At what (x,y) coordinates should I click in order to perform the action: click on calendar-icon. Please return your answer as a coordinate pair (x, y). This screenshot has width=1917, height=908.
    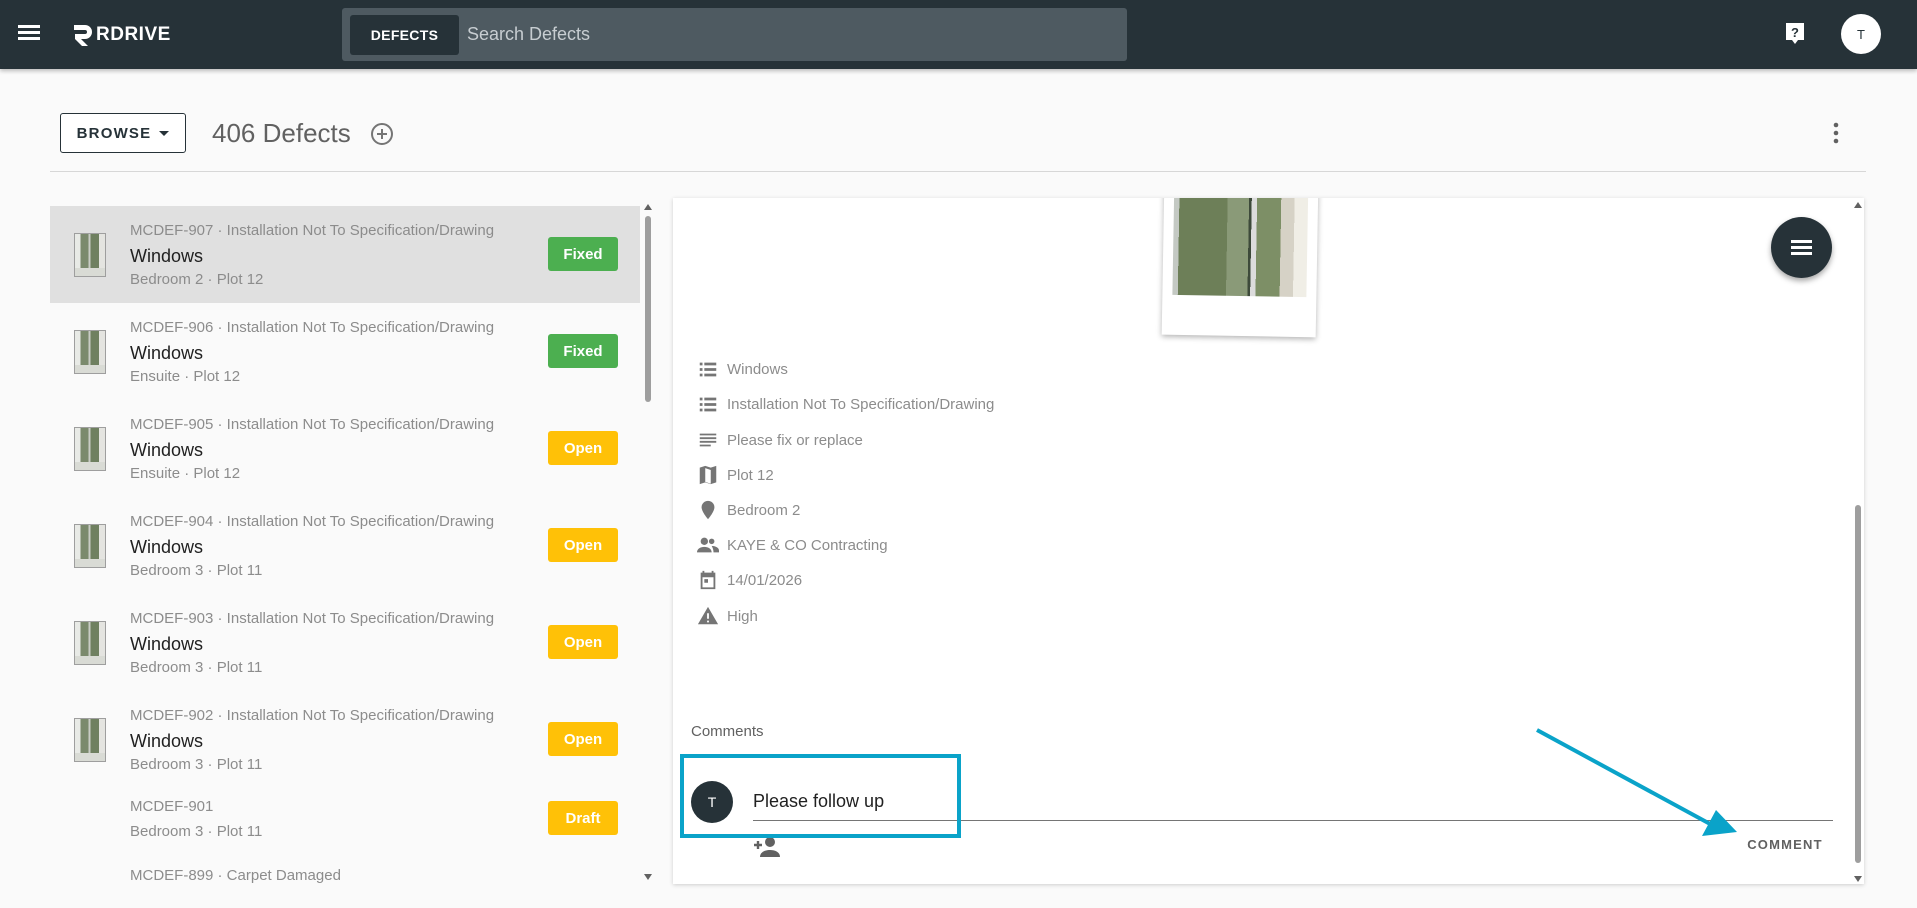
    Looking at the image, I should click on (708, 580).